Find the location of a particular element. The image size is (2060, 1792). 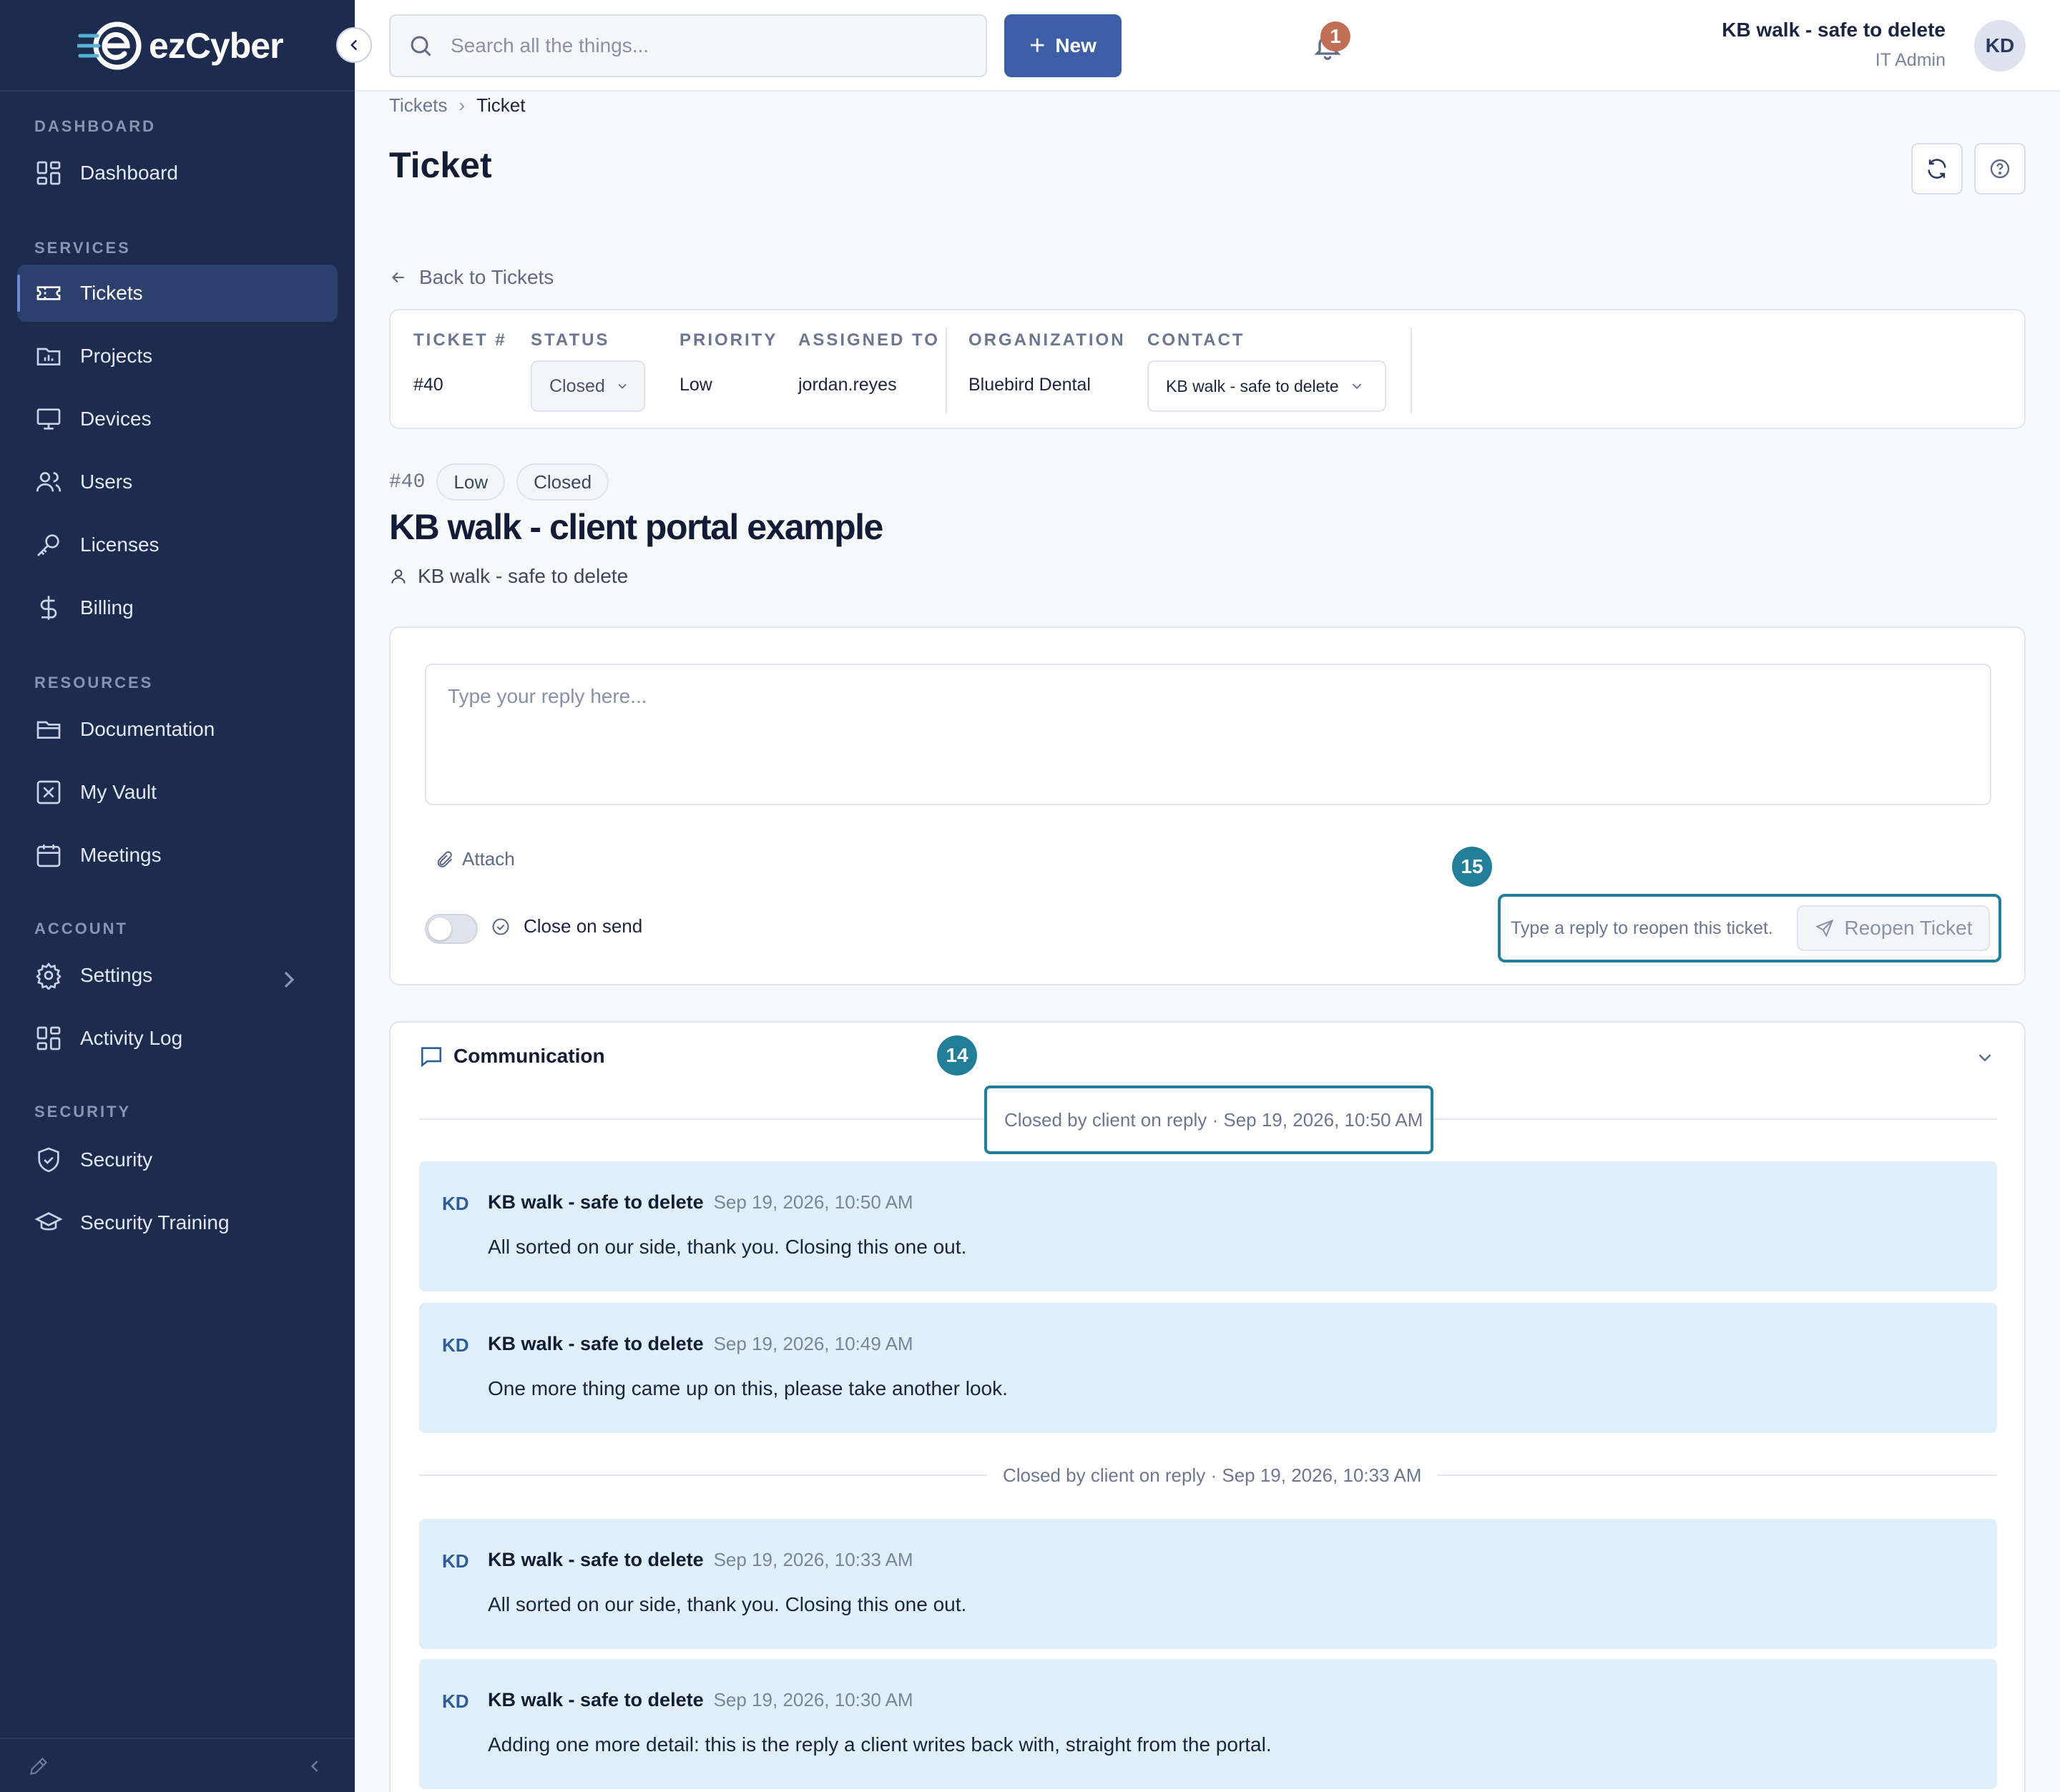

sidebar-toggle-button is located at coordinates (354, 45).